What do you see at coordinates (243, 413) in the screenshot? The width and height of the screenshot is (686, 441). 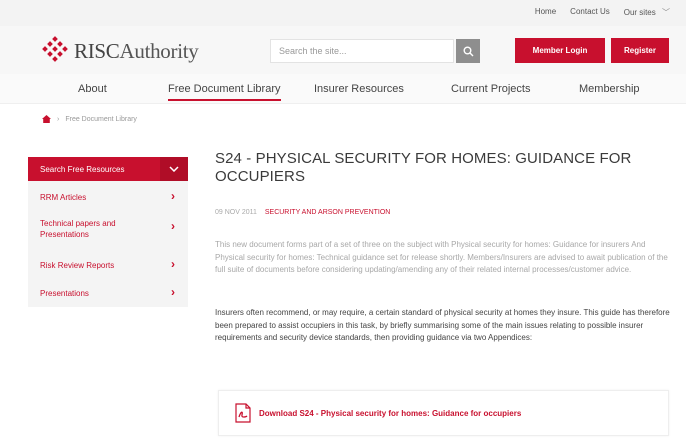 I see `pdf-icon` at bounding box center [243, 413].